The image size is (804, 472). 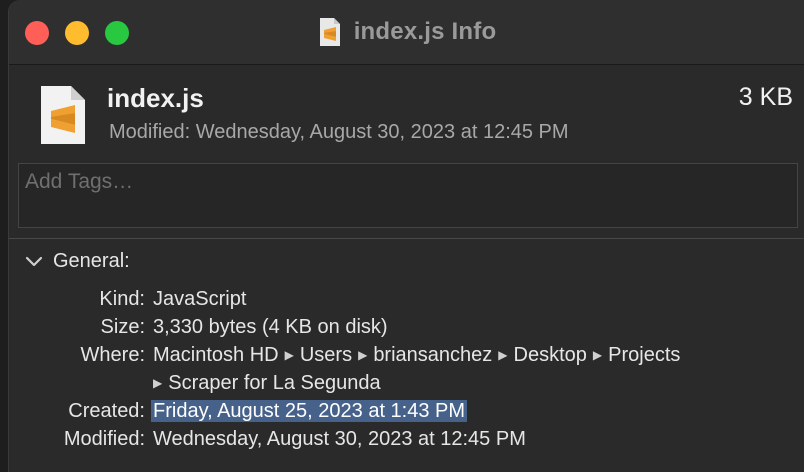 I want to click on created-label: Created:, so click(x=106, y=411).